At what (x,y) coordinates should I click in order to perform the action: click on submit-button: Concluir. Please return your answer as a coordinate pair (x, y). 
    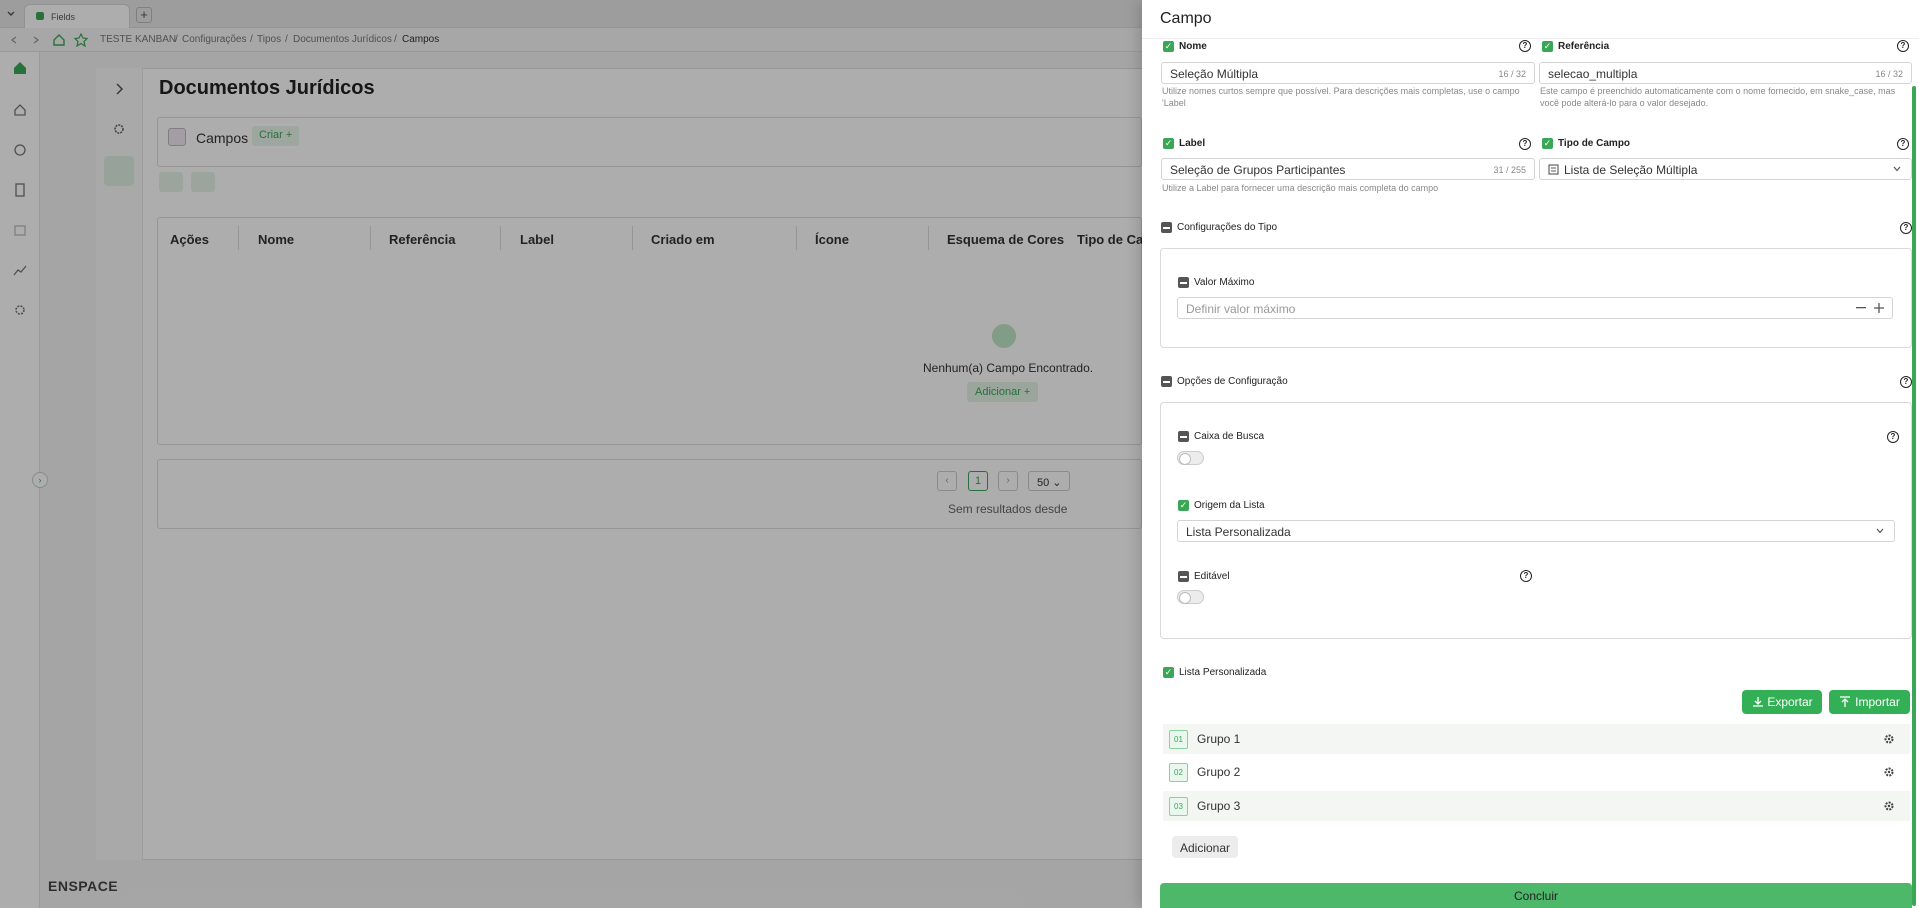
    Looking at the image, I should click on (1536, 895).